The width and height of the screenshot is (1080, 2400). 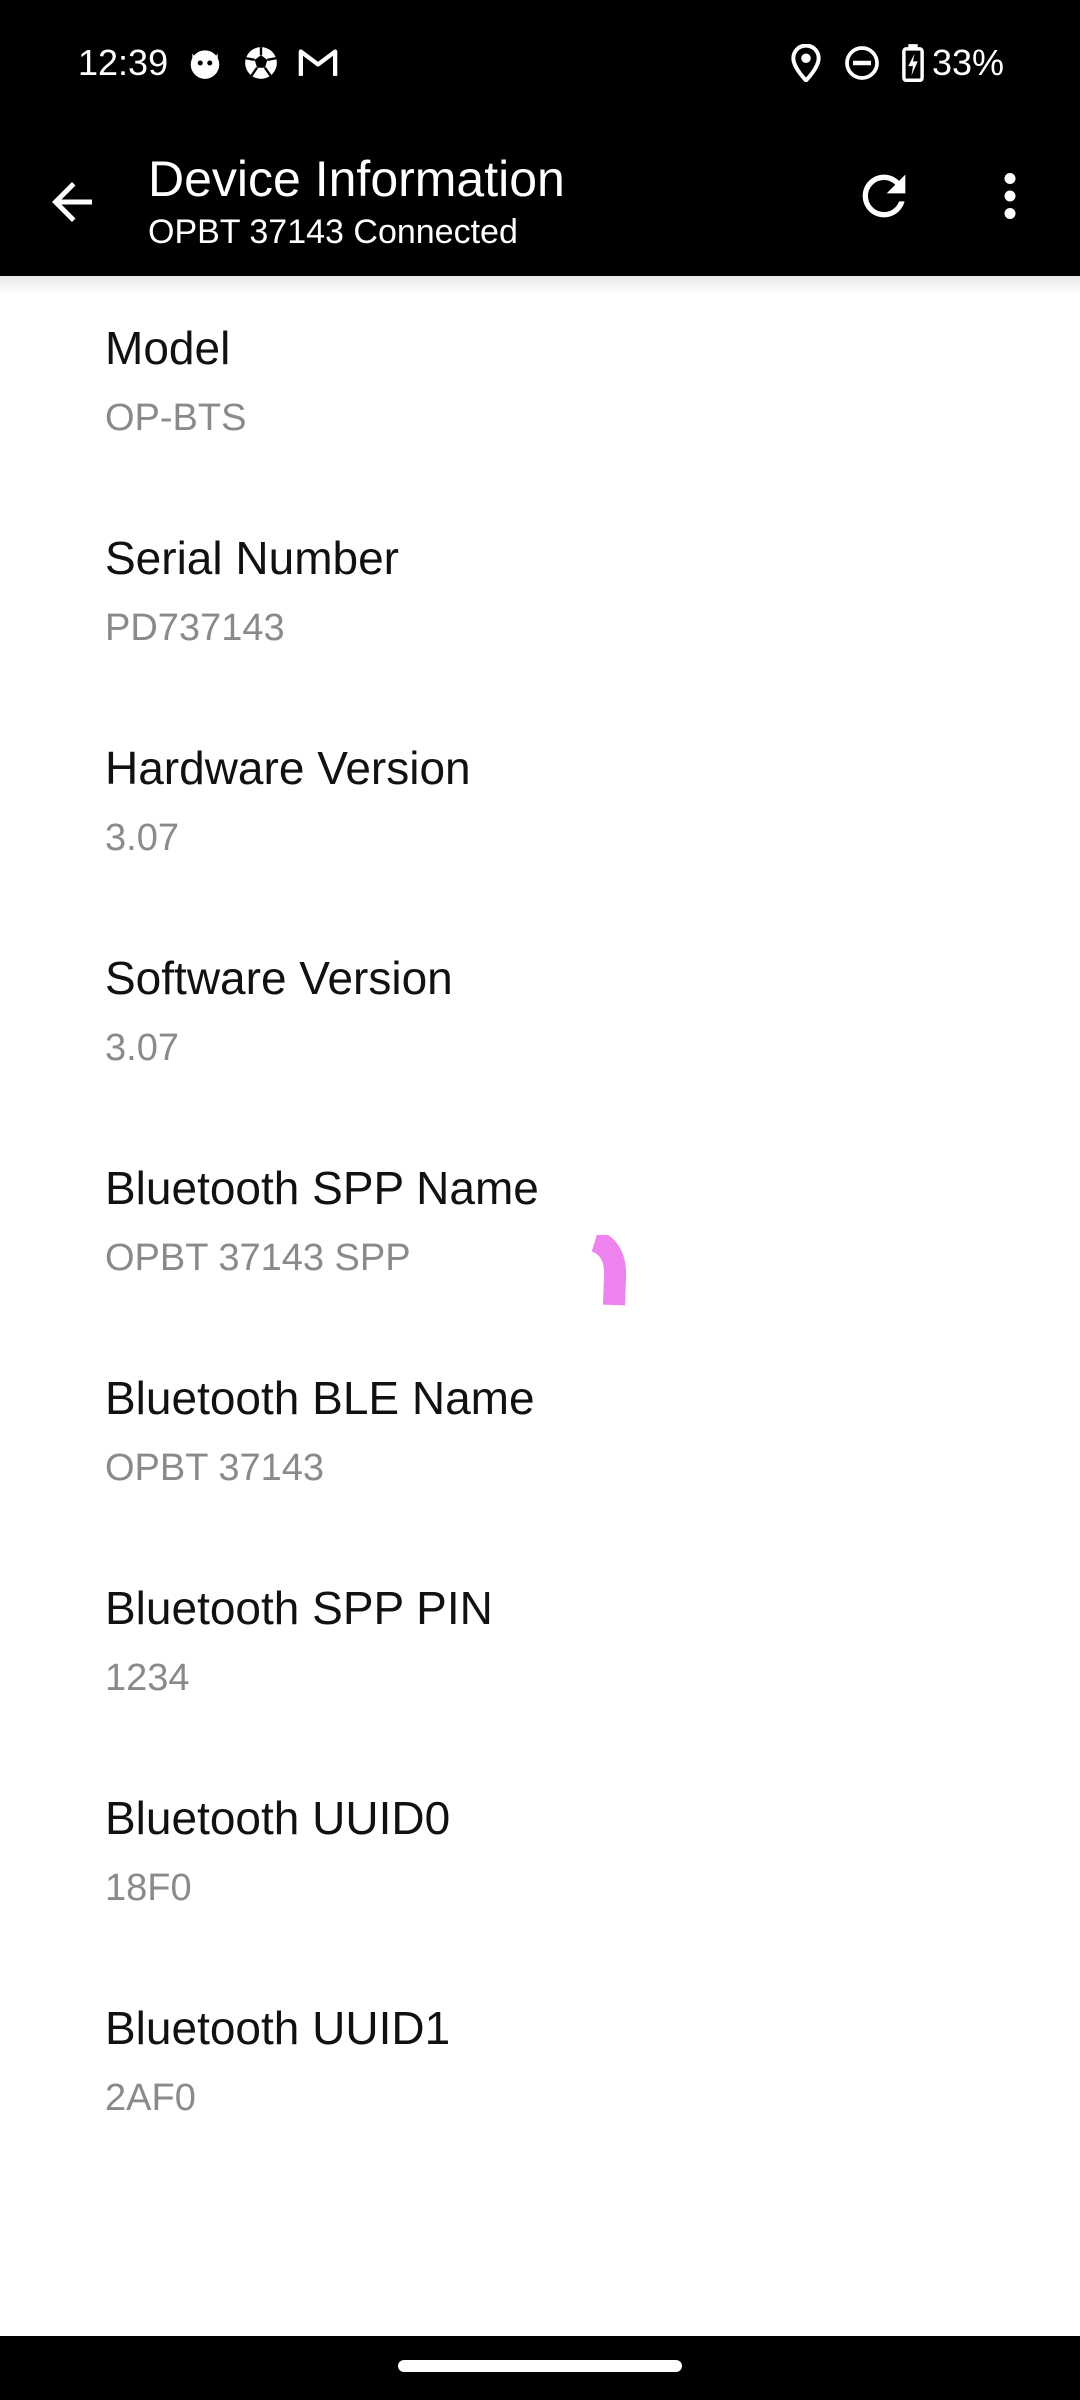 I want to click on info-item-bluetooth-spp-name: Bluetooth SPP Name OPBT 37143 SPP, so click(x=540, y=1221).